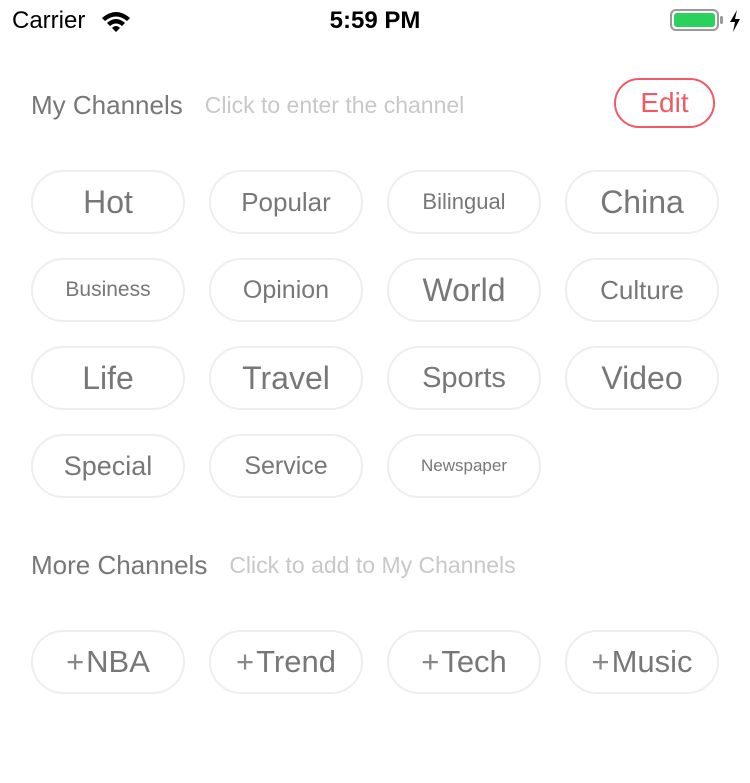 This screenshot has height=783, width=750. I want to click on channel-chip-china: China, so click(642, 202).